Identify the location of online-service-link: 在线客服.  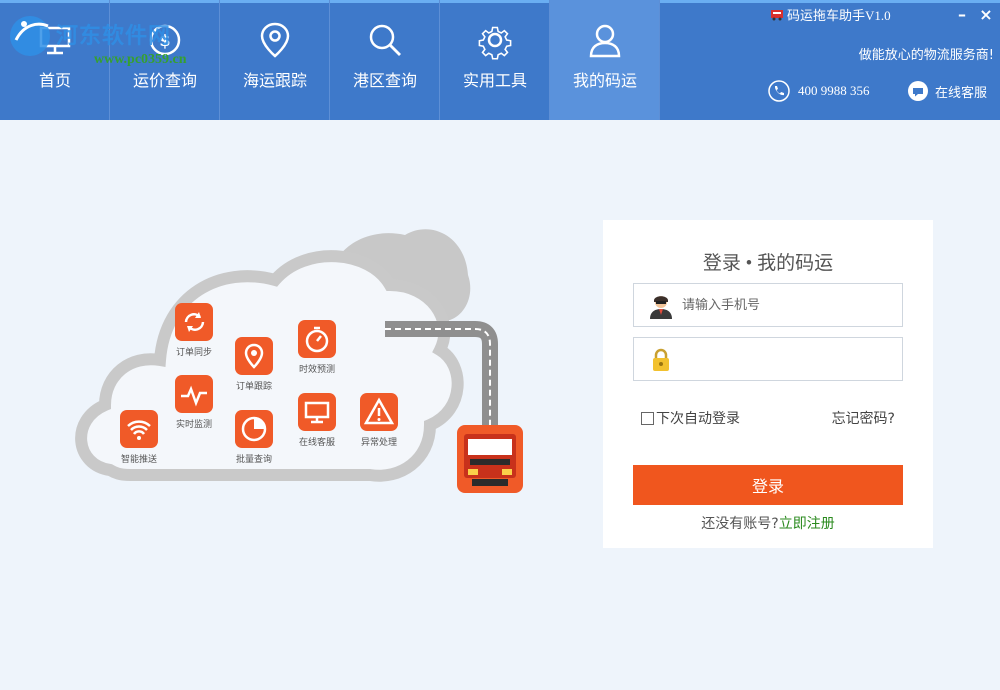
(947, 91).